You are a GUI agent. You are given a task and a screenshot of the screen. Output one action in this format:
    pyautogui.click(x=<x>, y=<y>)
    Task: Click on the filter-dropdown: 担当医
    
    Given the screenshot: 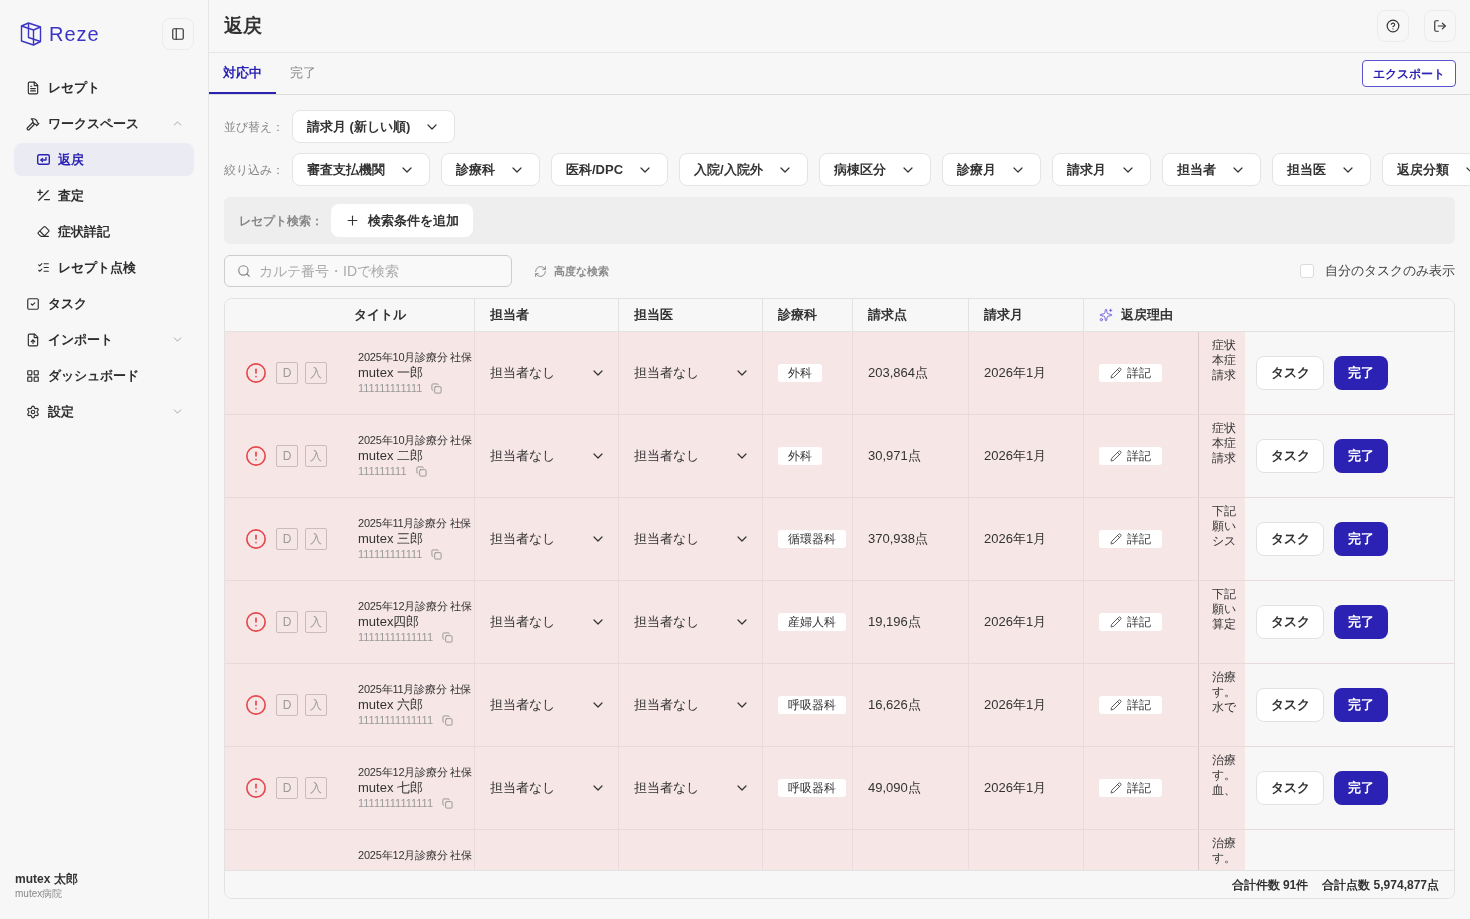 What is the action you would take?
    pyautogui.click(x=1321, y=169)
    